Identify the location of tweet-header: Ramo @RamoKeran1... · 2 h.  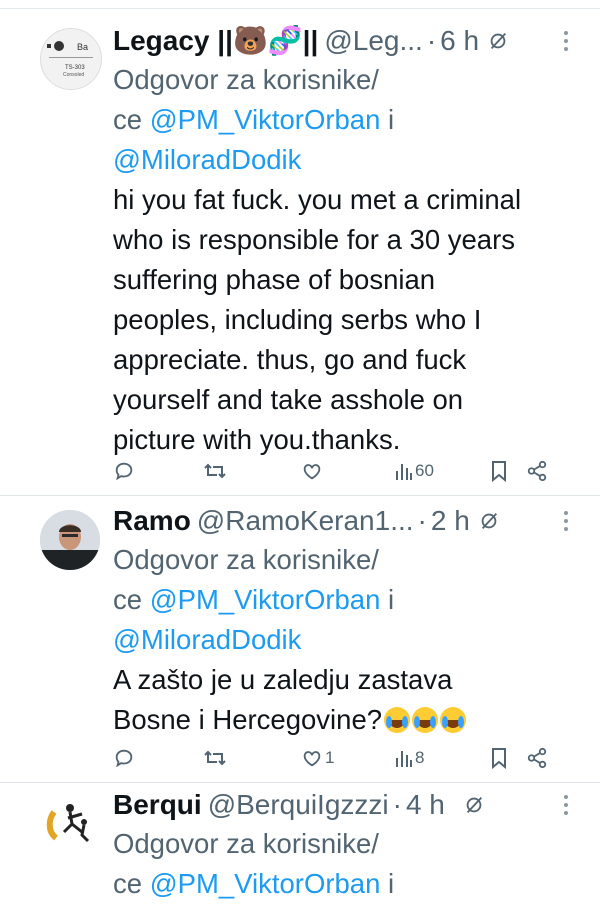
(345, 521).